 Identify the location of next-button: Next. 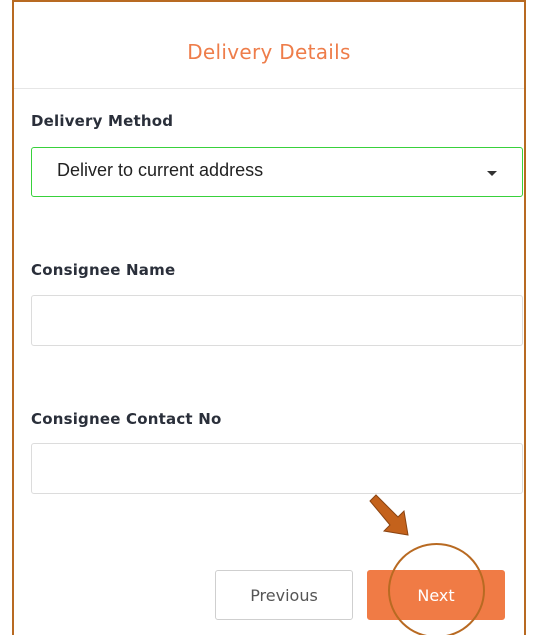
(436, 595).